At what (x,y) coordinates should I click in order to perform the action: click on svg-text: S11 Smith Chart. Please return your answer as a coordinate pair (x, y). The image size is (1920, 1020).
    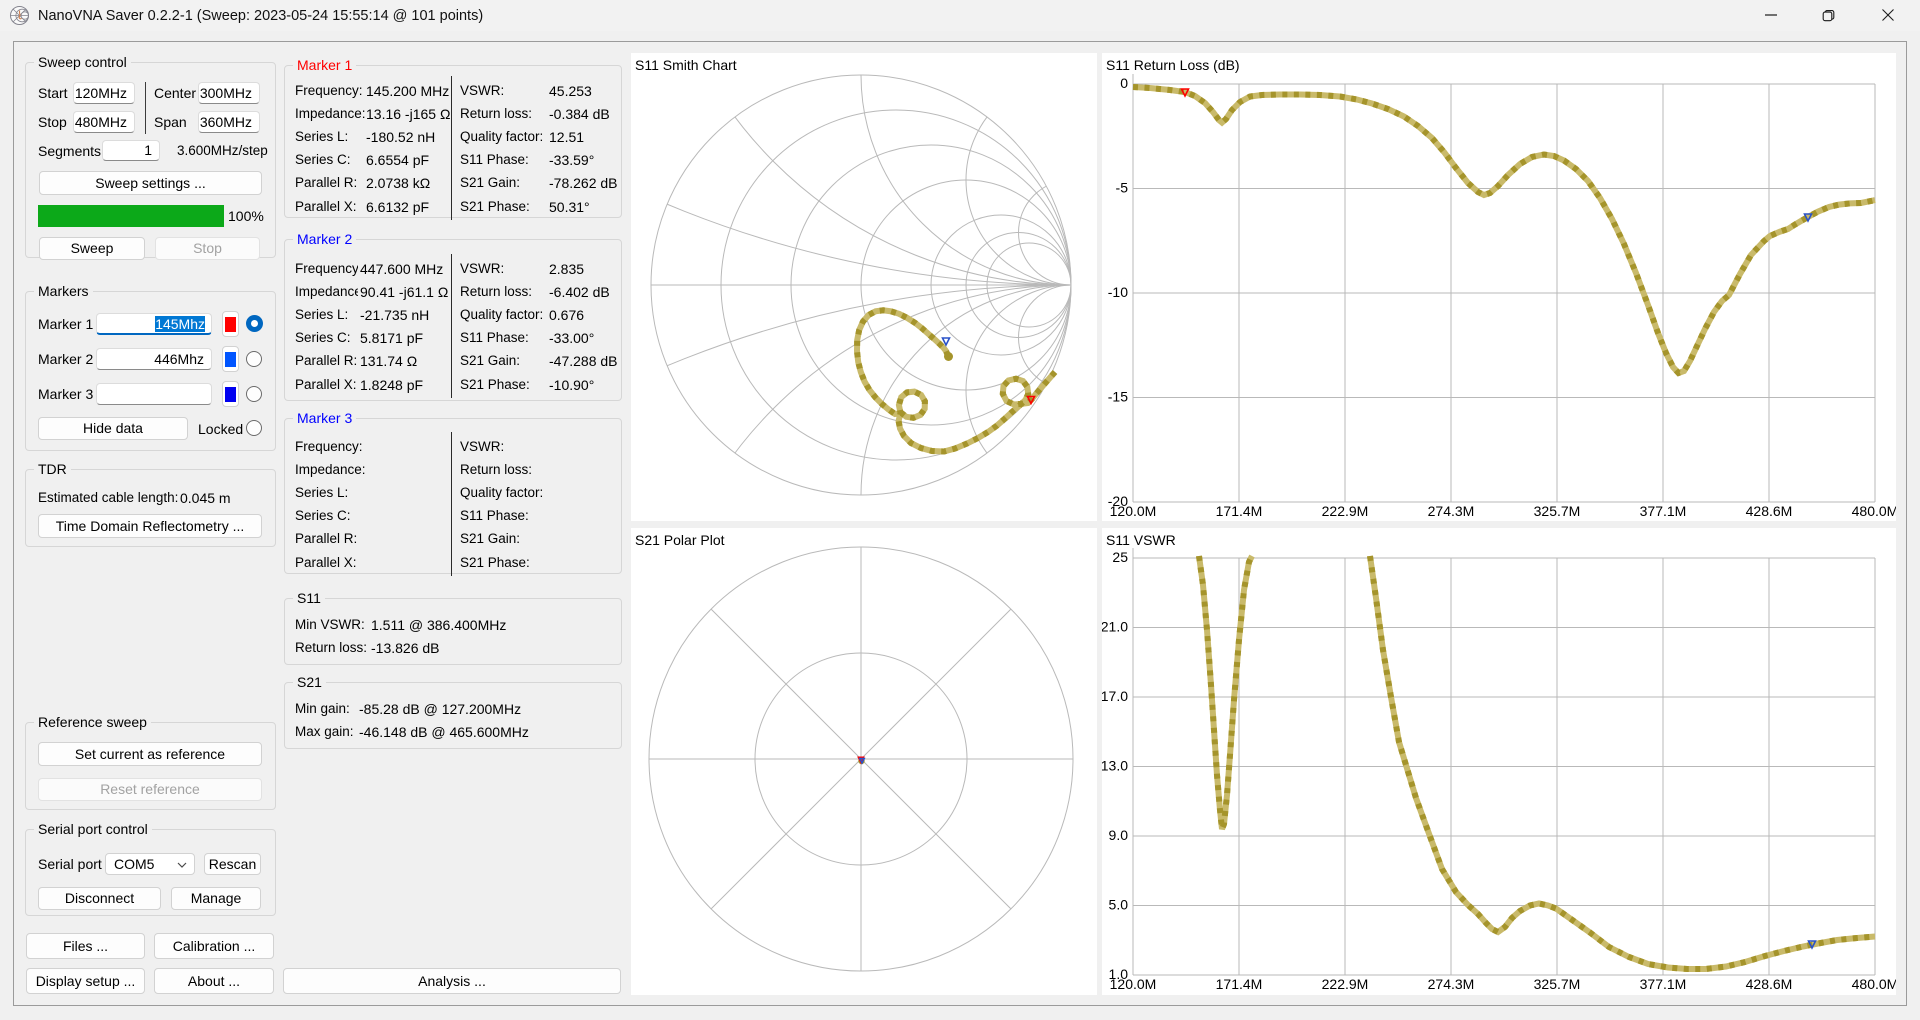
    Looking at the image, I should click on (686, 65).